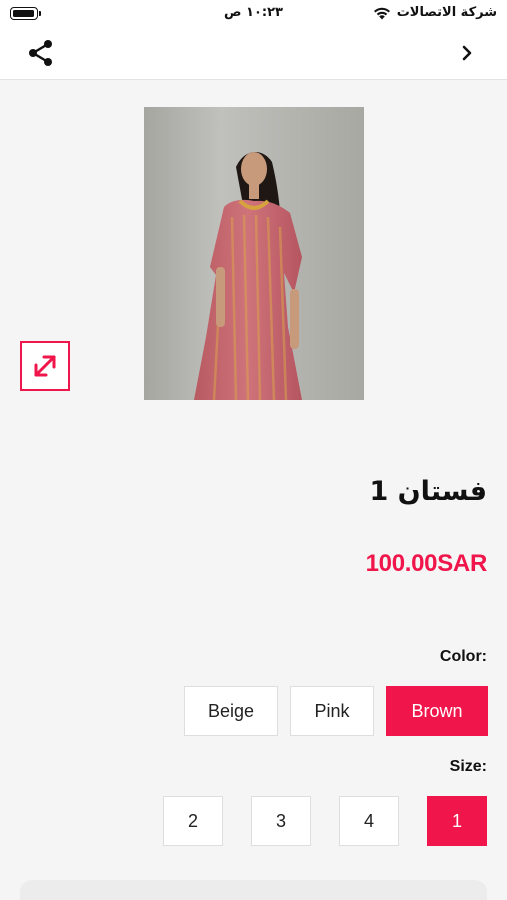  I want to click on color-option-pink: Pink, so click(332, 711).